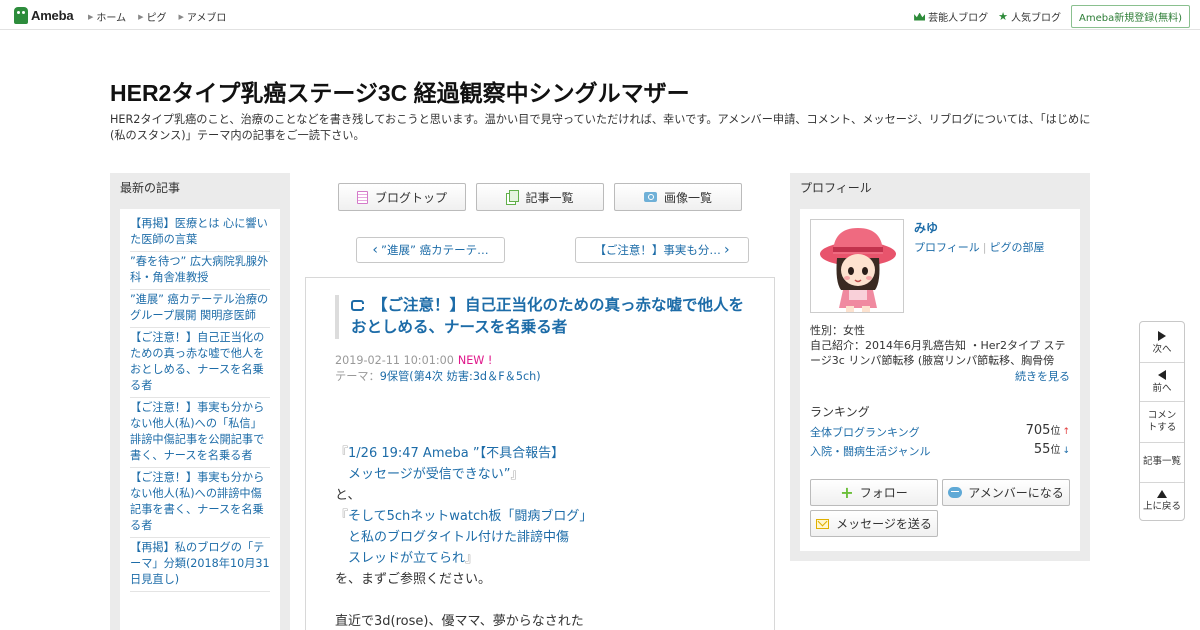 Image resolution: width=1200 pixels, height=630 pixels. Describe the element at coordinates (920, 16) in the screenshot. I see `crown-icon` at that location.